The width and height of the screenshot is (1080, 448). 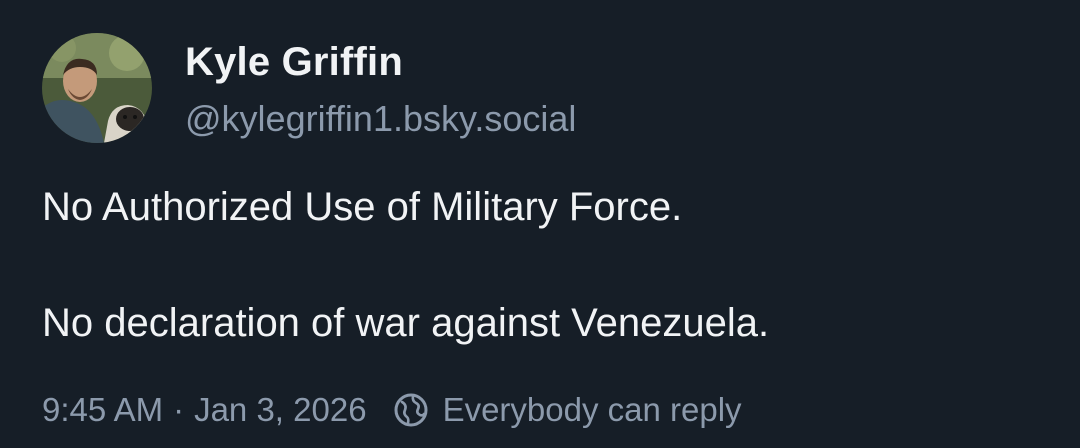 What do you see at coordinates (592, 409) in the screenshot?
I see `reply-setting-label: Everybody can reply` at bounding box center [592, 409].